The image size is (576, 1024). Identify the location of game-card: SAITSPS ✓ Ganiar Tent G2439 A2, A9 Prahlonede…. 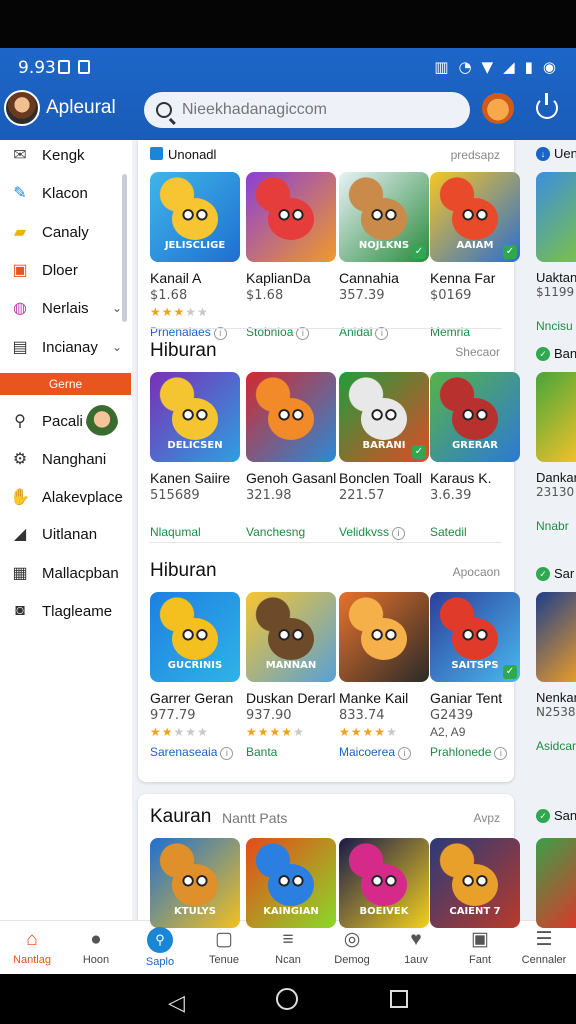
(475, 676).